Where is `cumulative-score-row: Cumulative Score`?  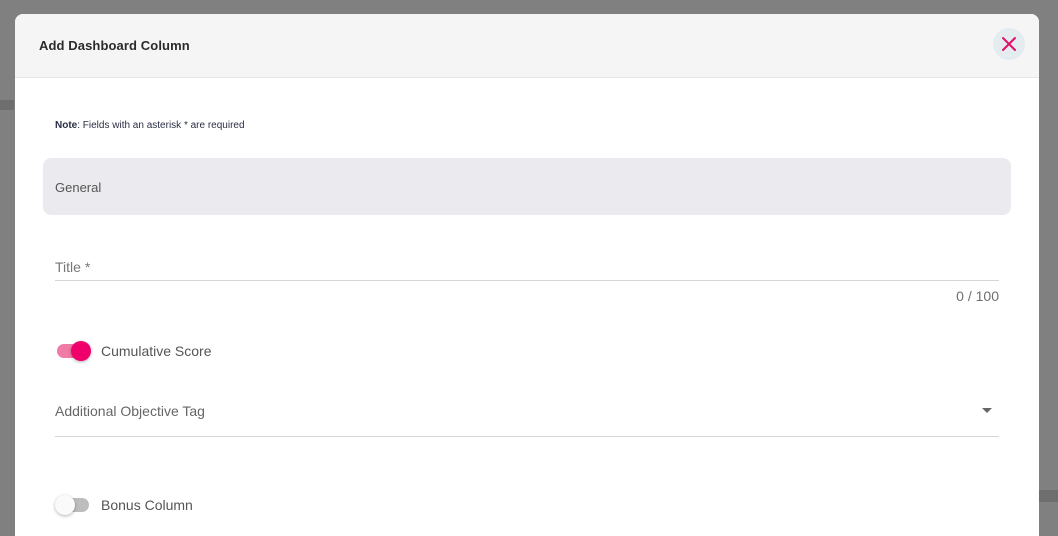 cumulative-score-row: Cumulative Score is located at coordinates (133, 351).